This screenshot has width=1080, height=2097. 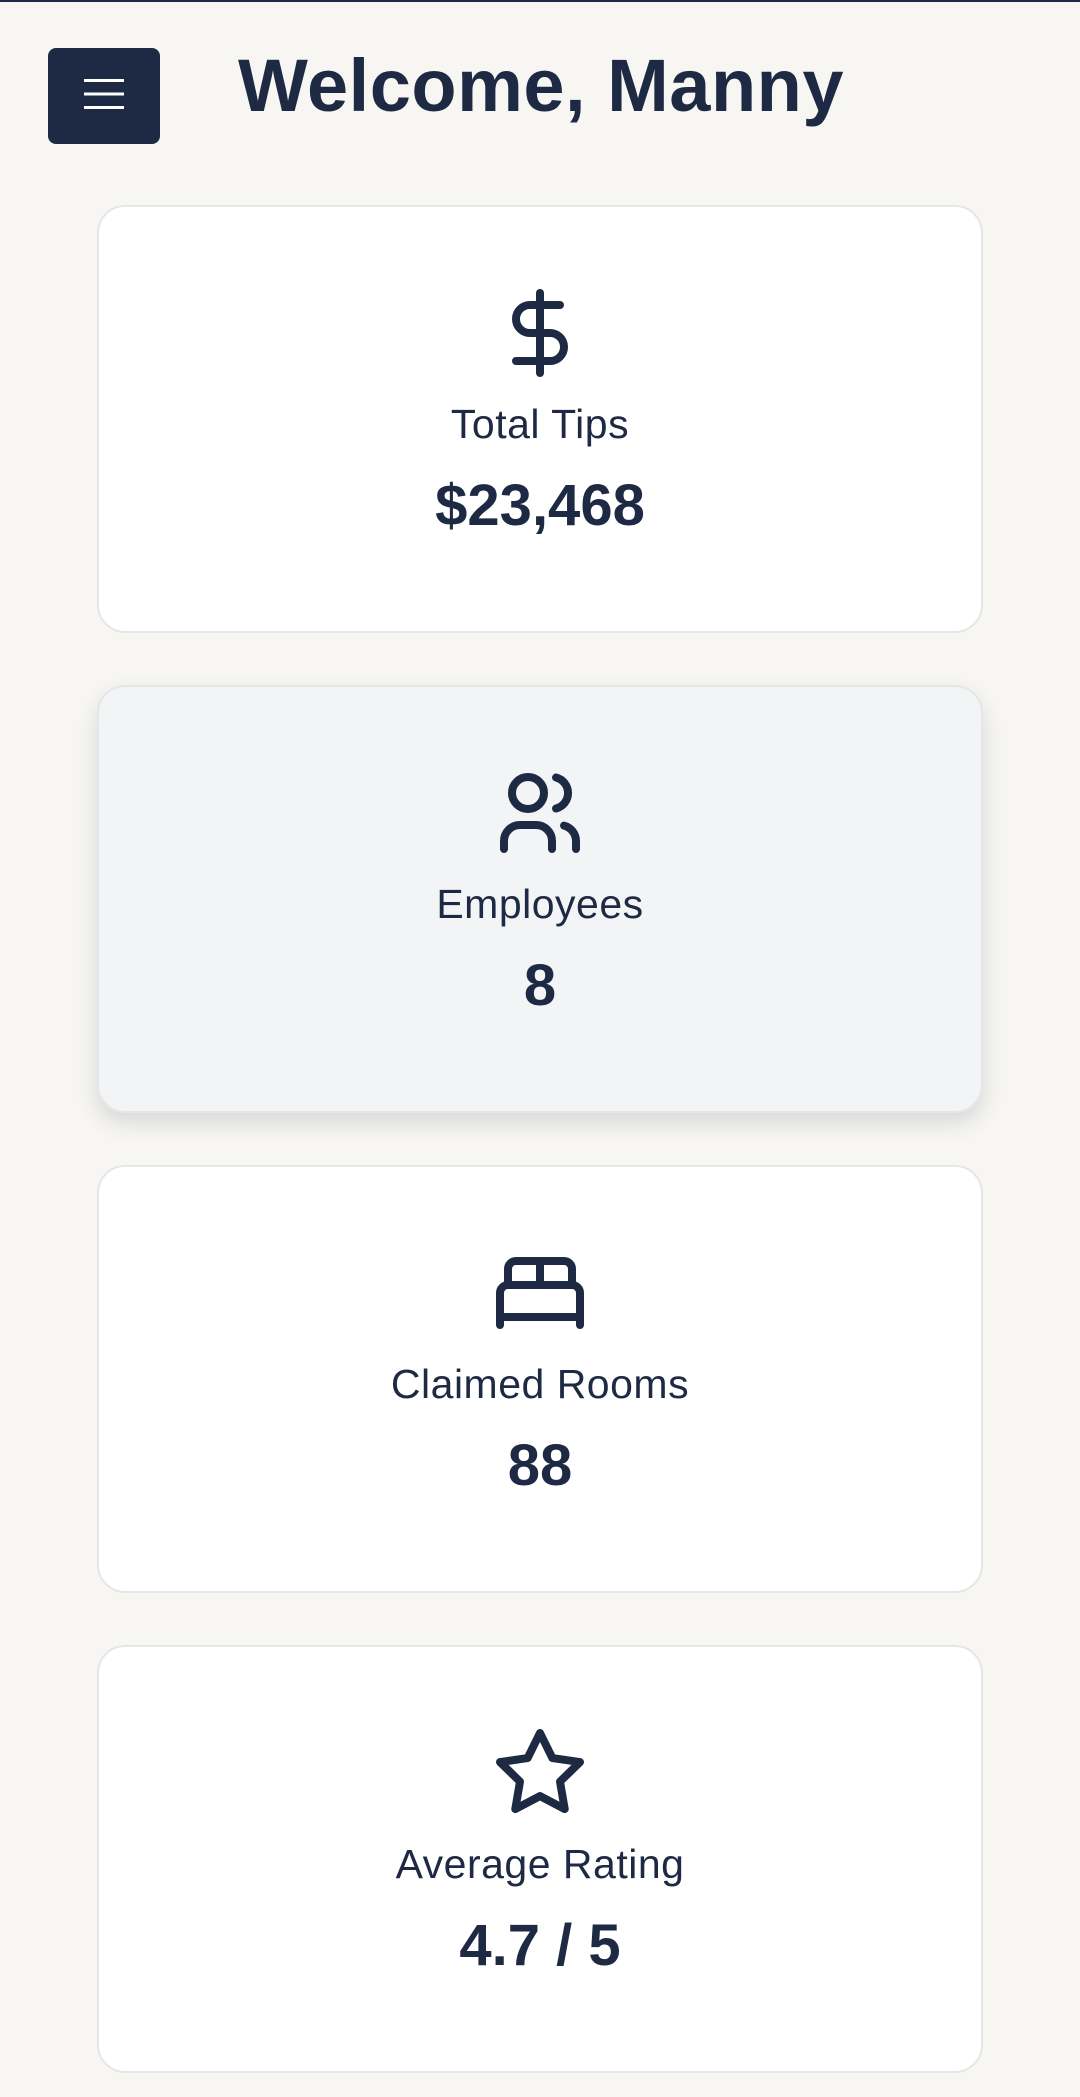 I want to click on stat-value: $23,468, so click(x=540, y=505).